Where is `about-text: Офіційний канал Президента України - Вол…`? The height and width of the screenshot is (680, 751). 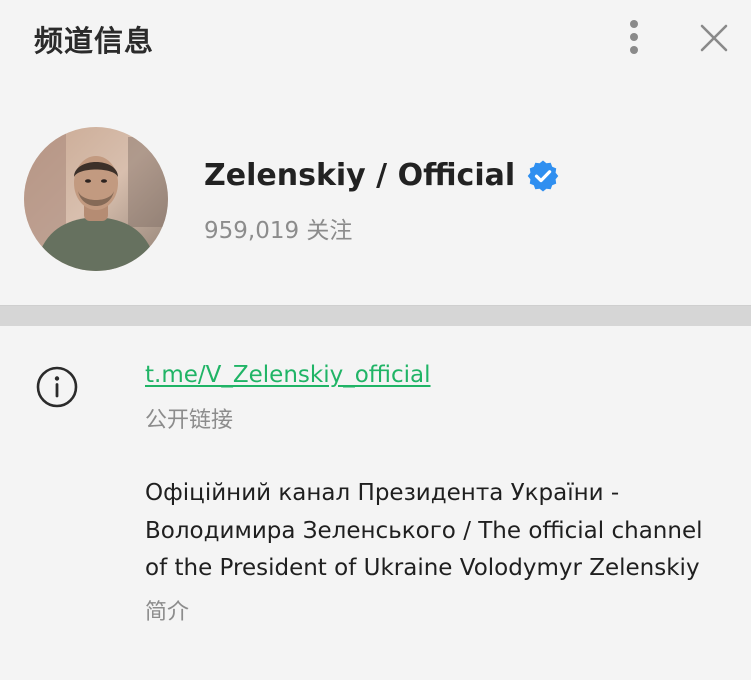 about-text: Офіційний канал Президента України - Вол… is located at coordinates (424, 530).